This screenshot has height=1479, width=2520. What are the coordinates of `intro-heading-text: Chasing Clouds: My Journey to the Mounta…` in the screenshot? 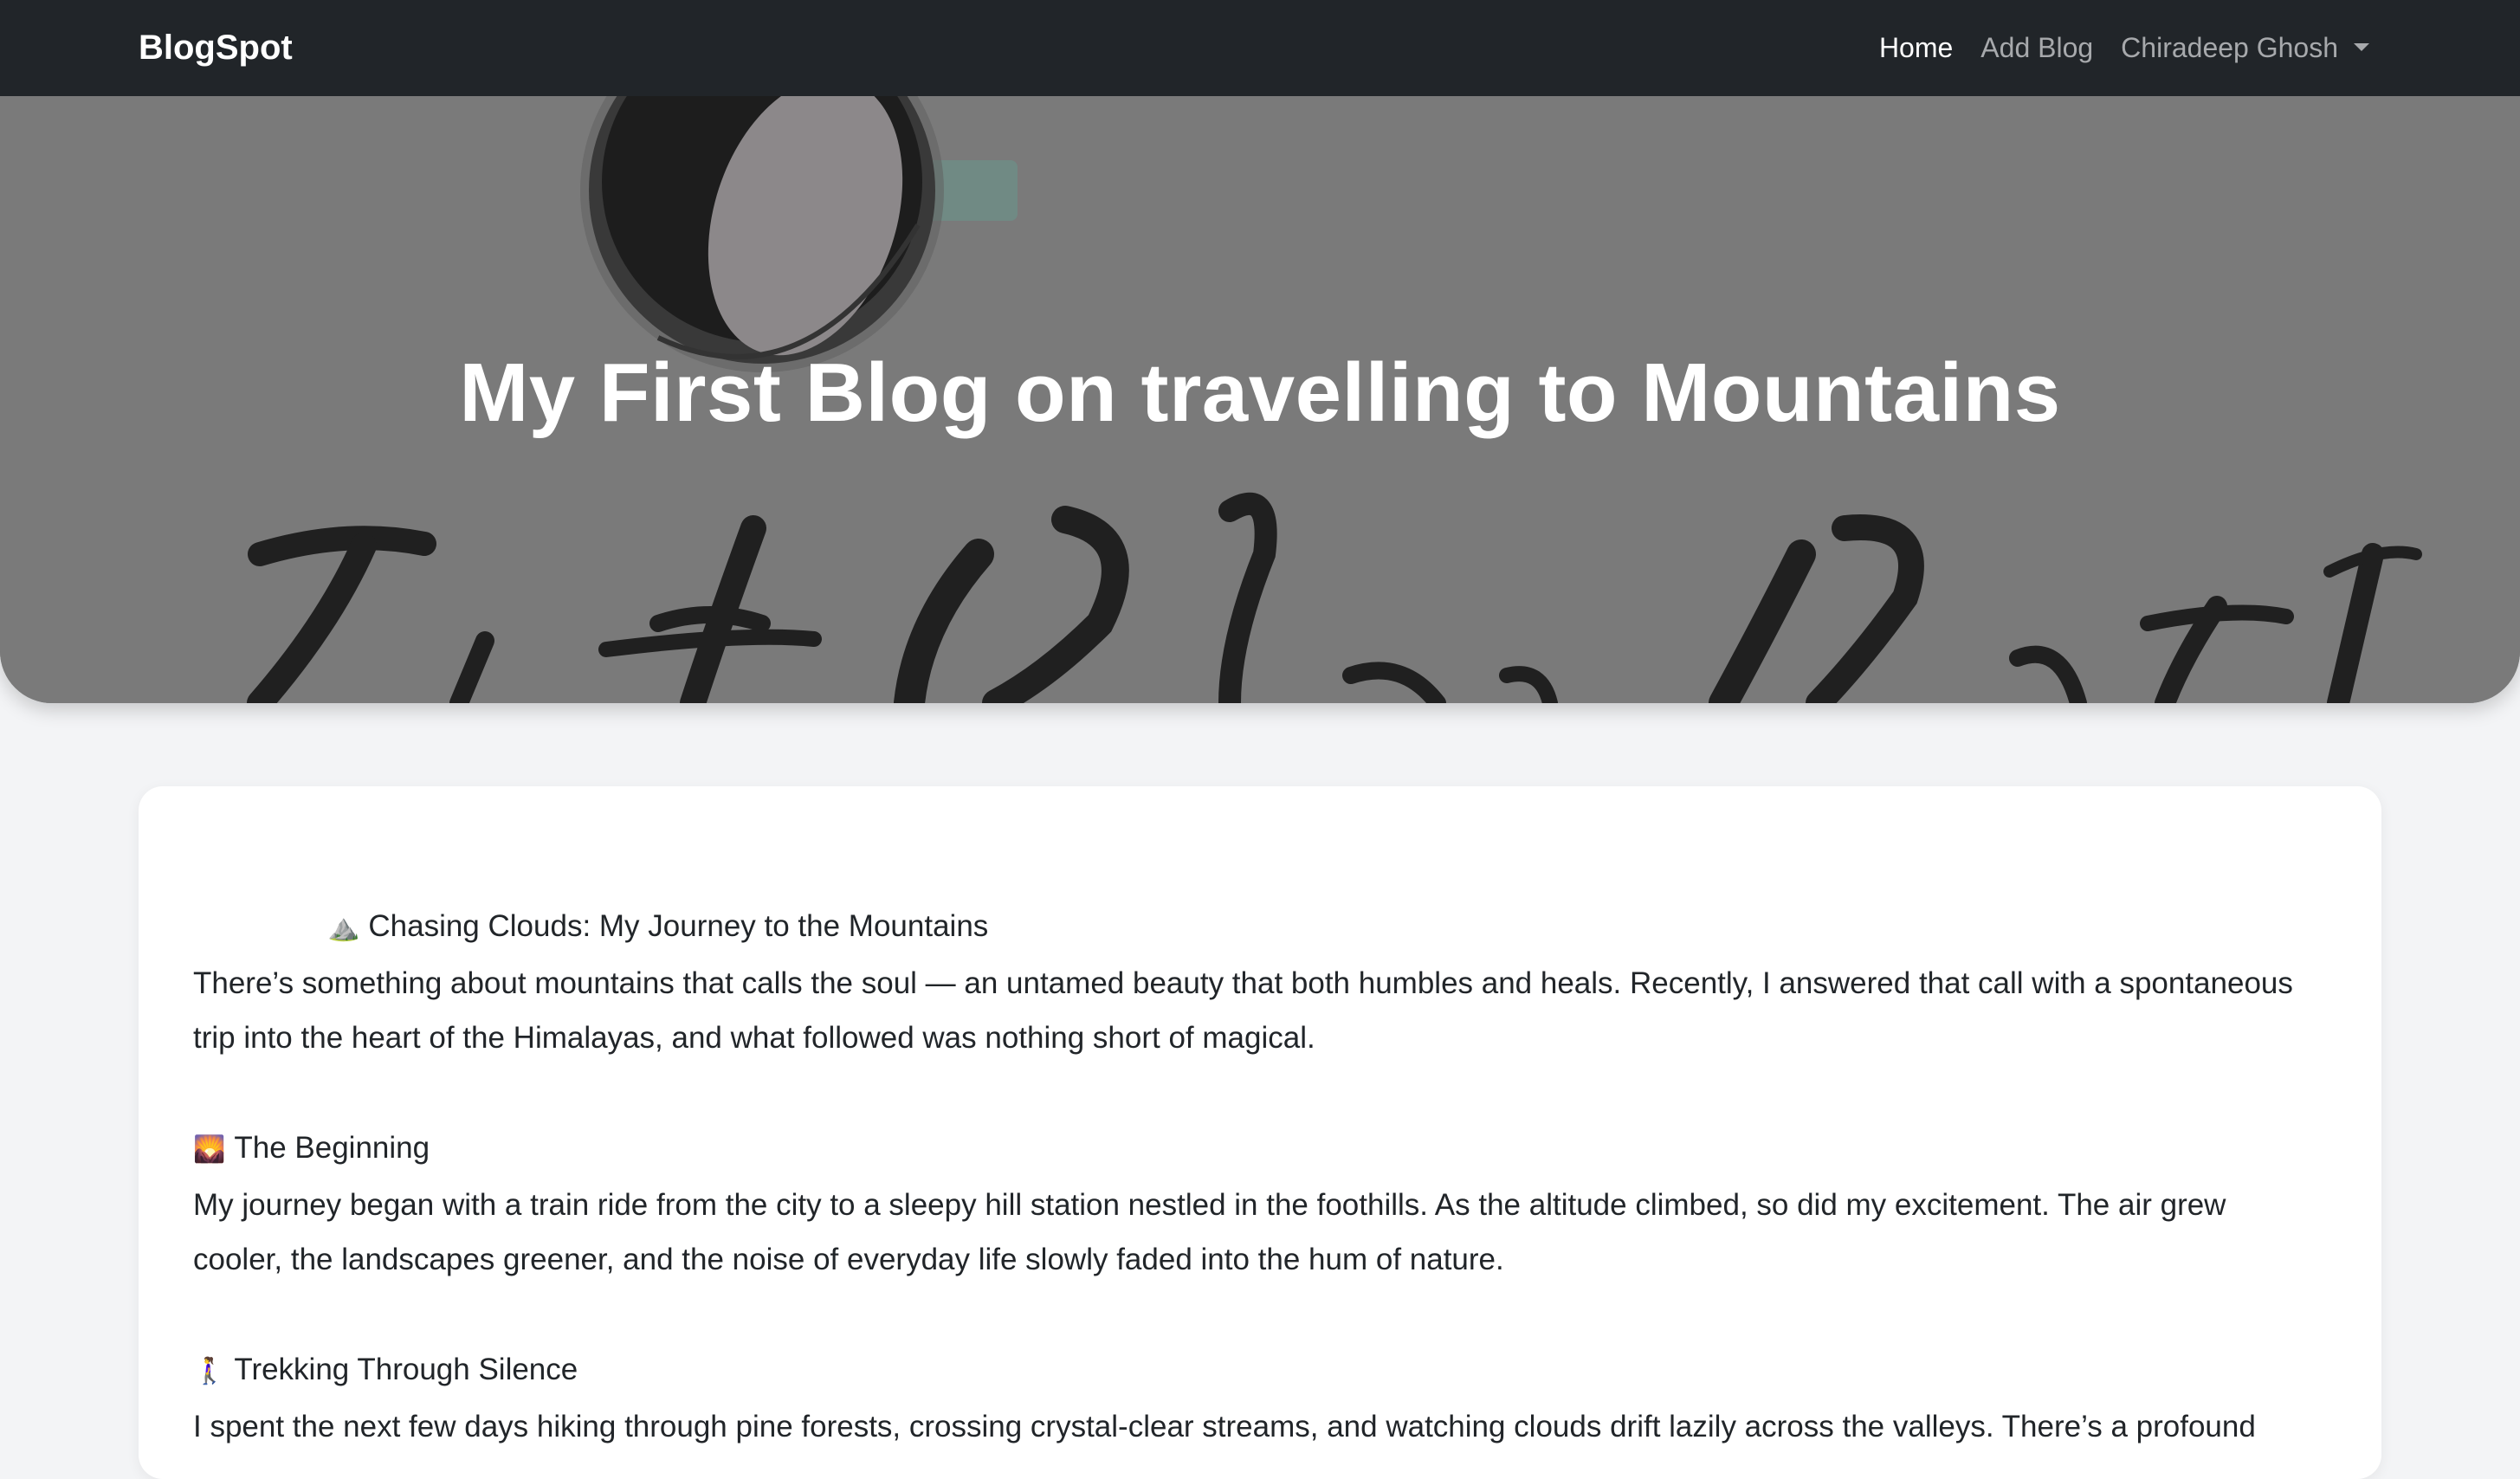 It's located at (678, 926).